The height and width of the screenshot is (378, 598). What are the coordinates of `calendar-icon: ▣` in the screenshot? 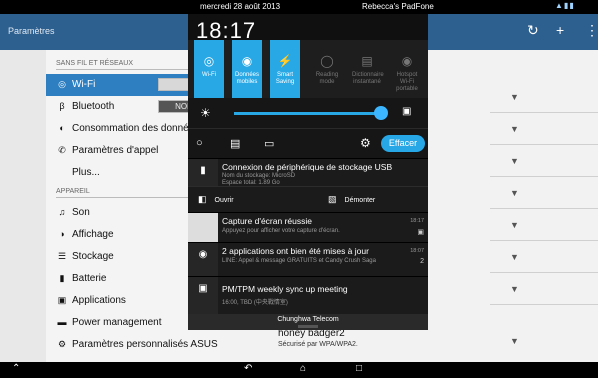 It's located at (203, 295).